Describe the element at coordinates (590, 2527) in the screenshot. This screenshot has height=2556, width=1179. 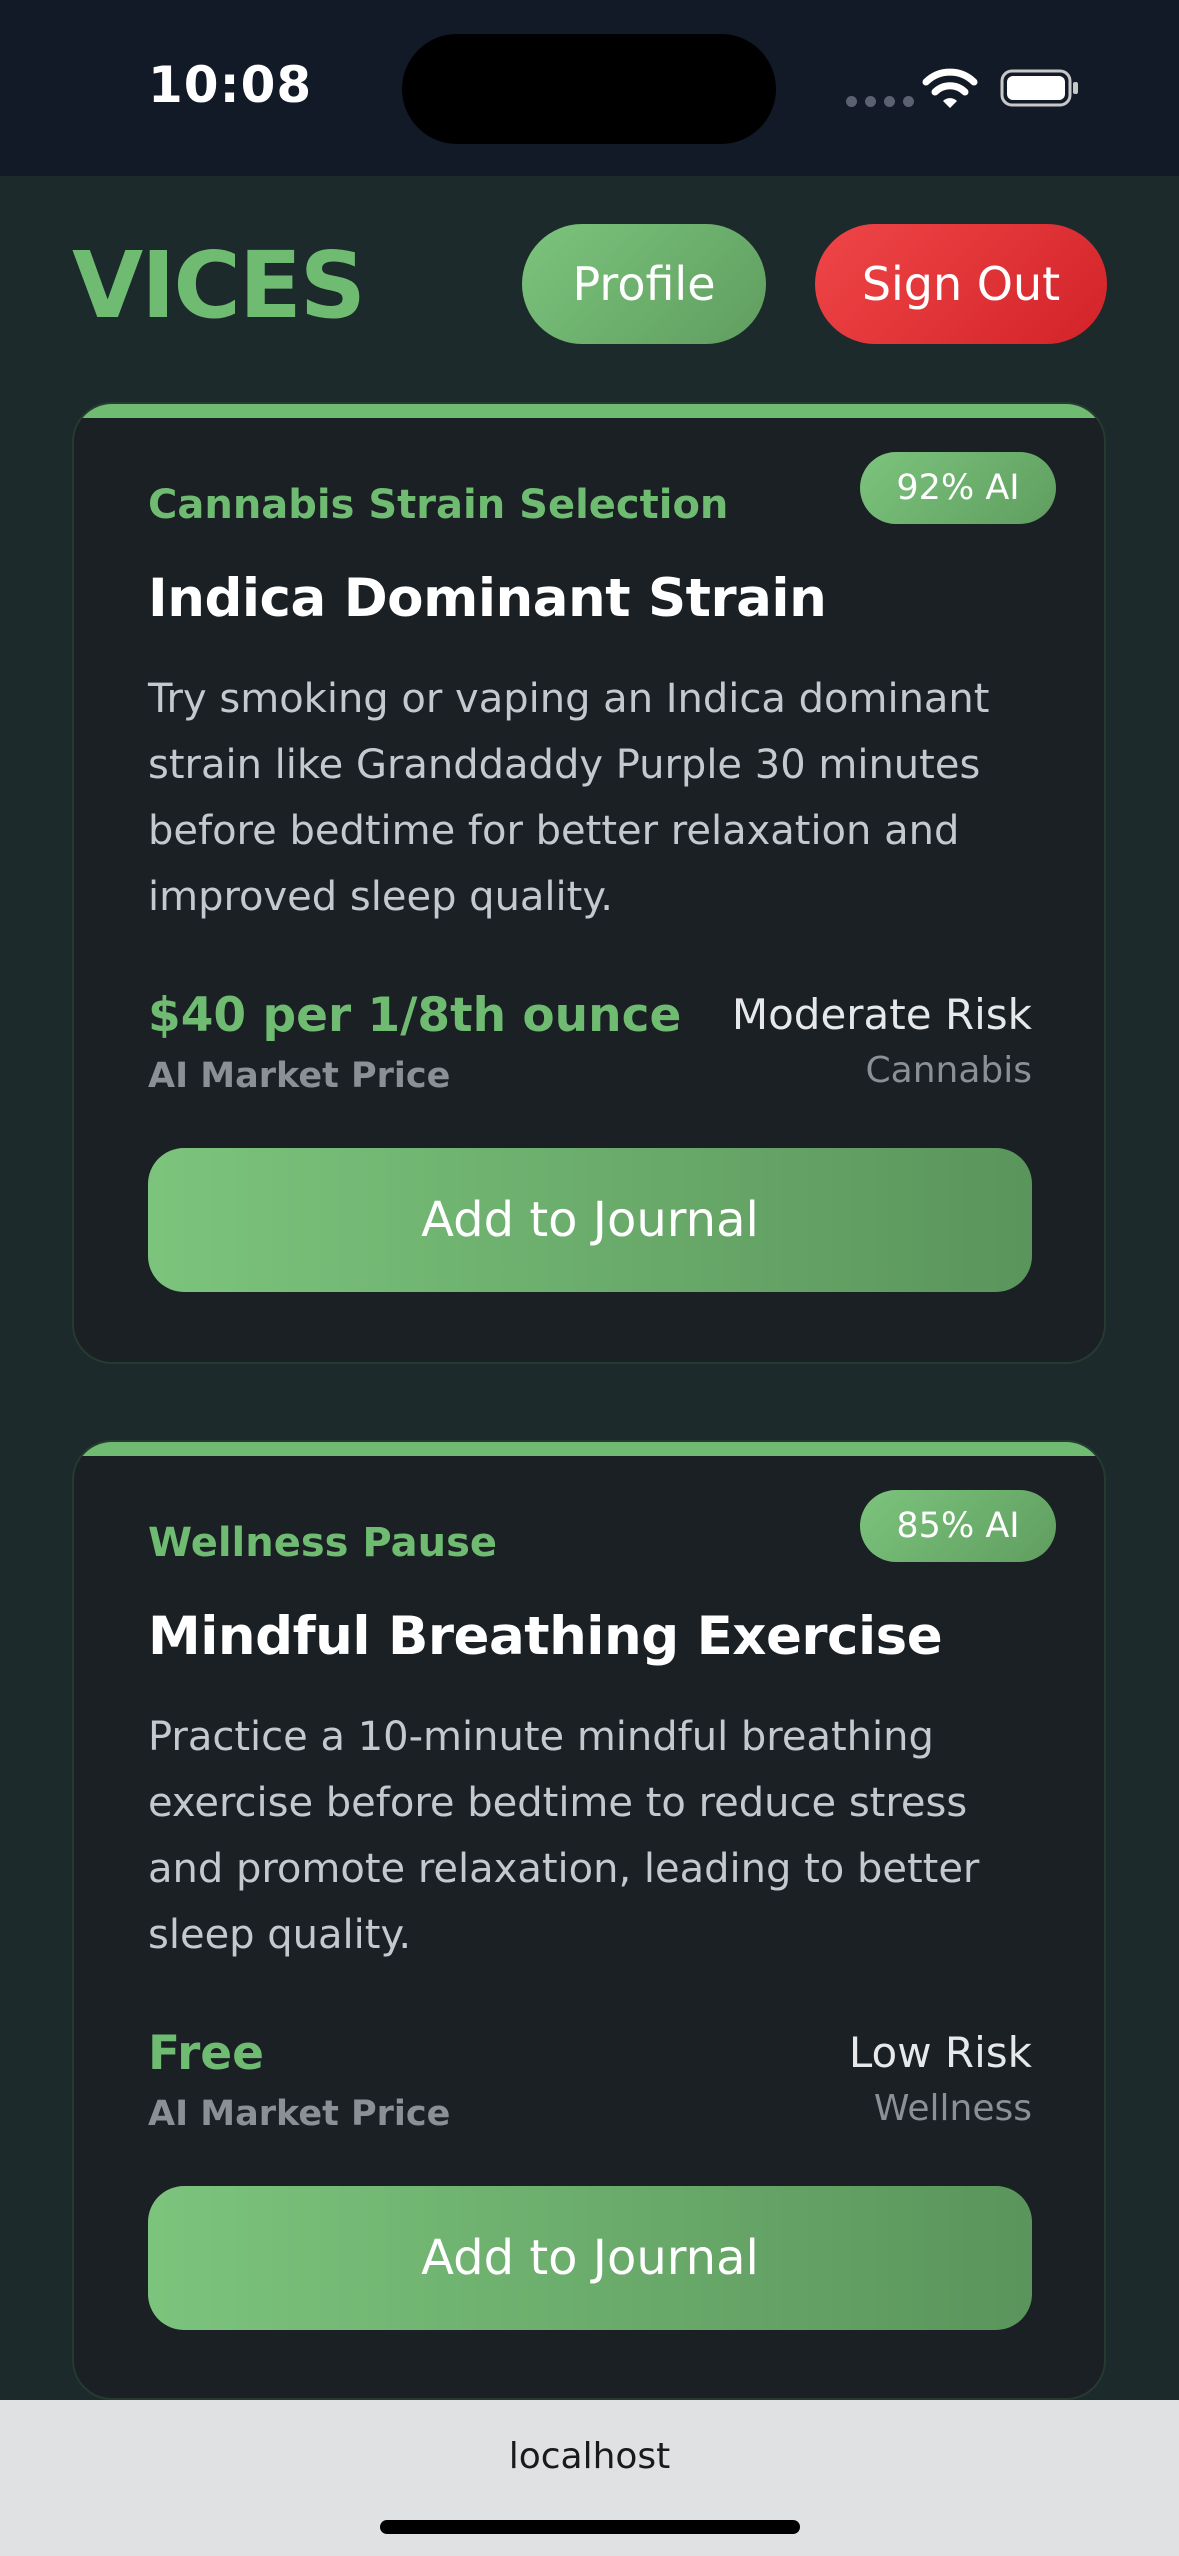
I see `home-indicator` at that location.